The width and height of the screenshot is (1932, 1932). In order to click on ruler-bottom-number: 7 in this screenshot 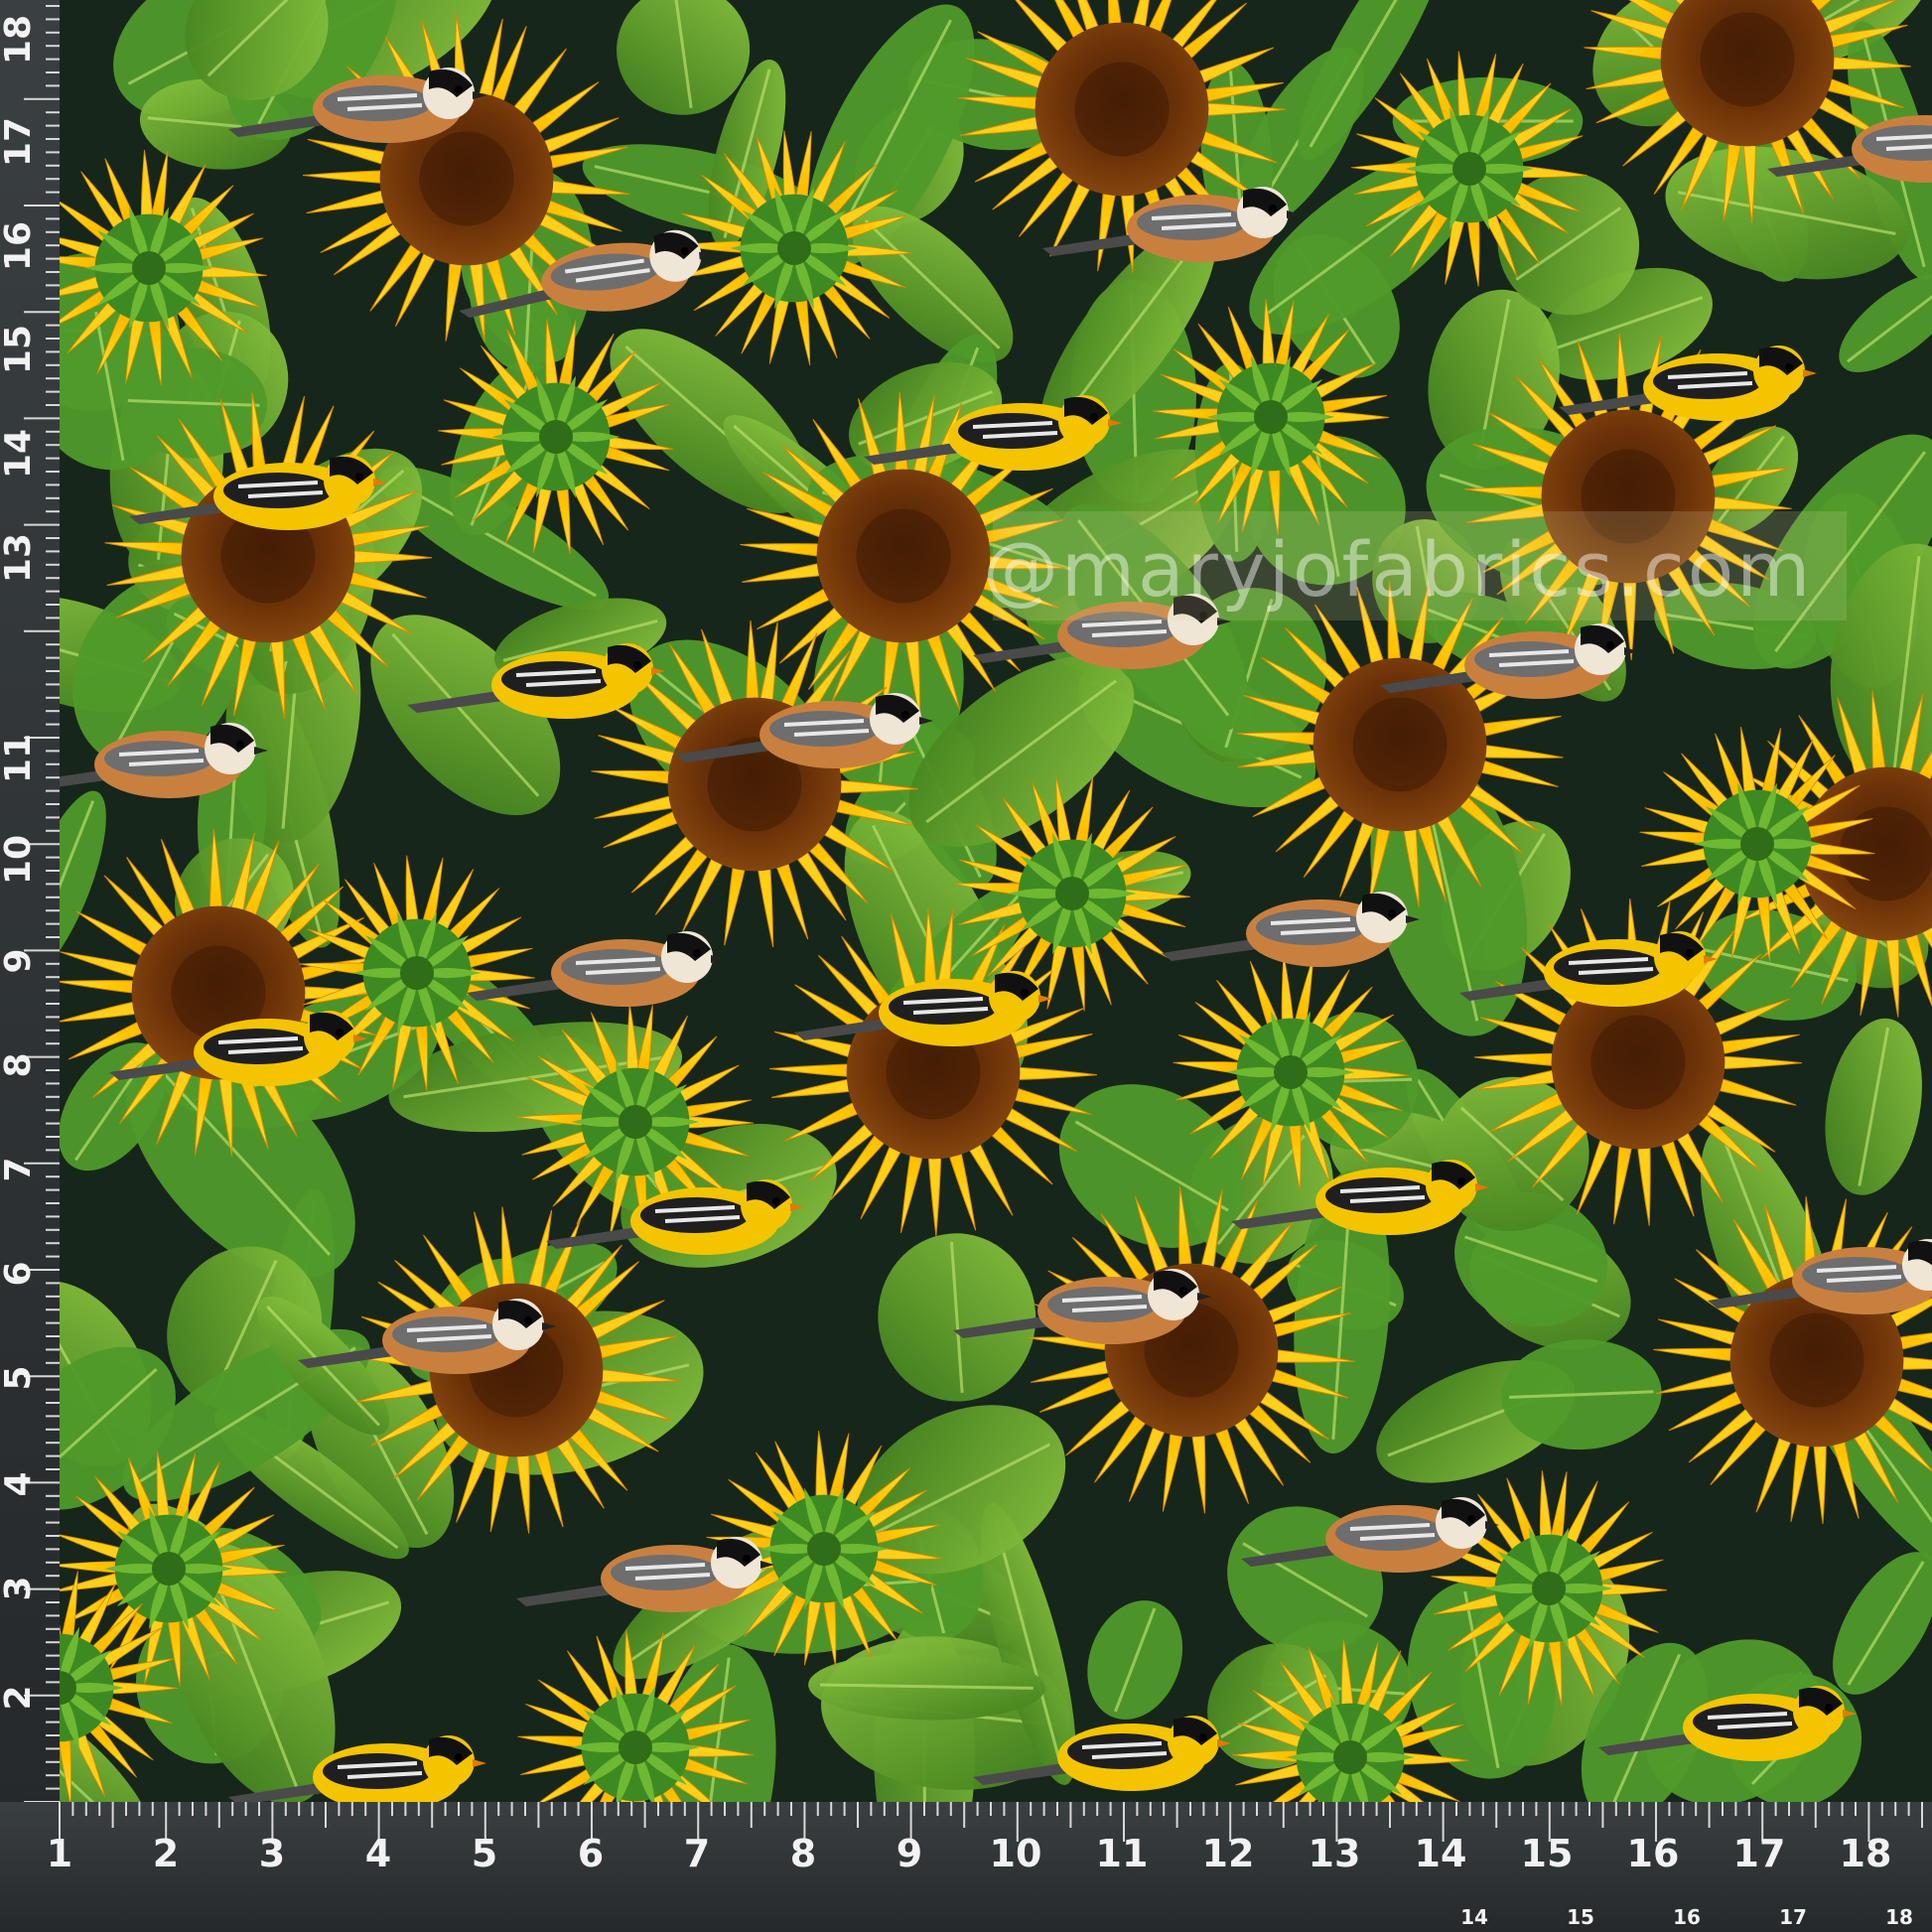, I will do `click(697, 1854)`.